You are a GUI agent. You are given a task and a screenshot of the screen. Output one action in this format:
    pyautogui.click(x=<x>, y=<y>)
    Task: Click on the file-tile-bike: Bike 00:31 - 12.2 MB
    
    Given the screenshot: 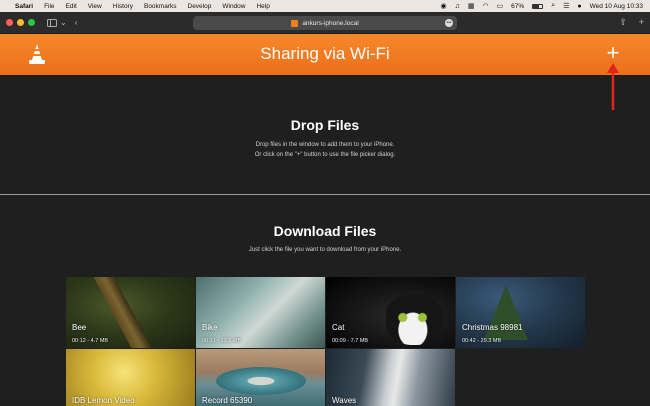 What is the action you would take?
    pyautogui.click(x=260, y=312)
    